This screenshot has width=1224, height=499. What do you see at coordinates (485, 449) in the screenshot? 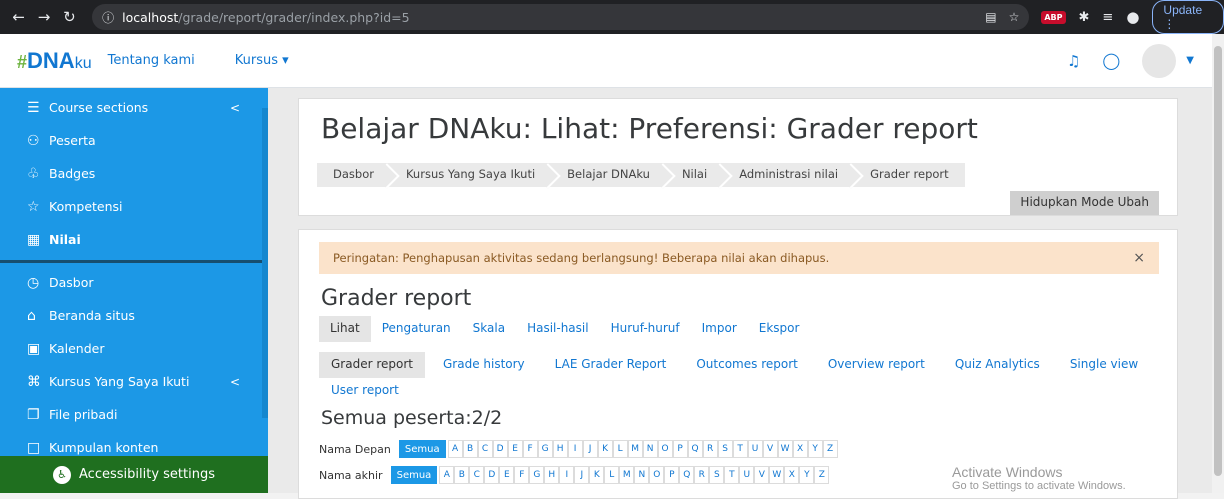
I see `letter-filter-c: C` at bounding box center [485, 449].